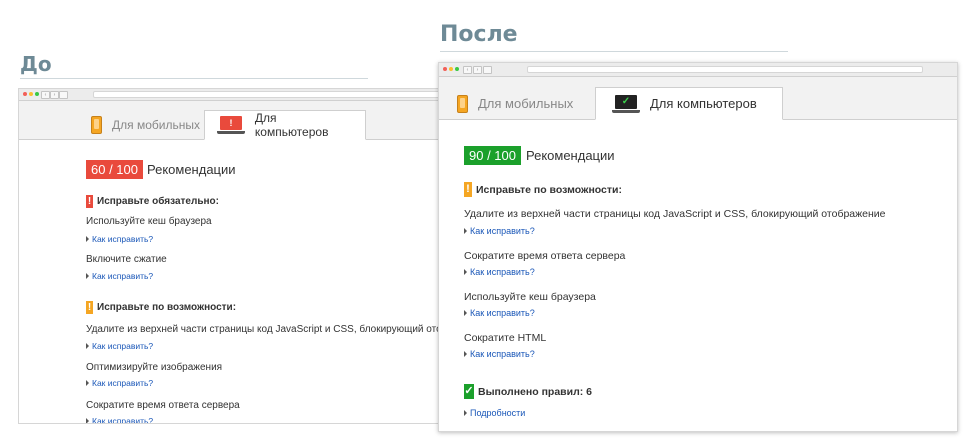 The height and width of the screenshot is (439, 970). What do you see at coordinates (158, 201) in the screenshot?
I see `section-title: Исправьте обязательно:` at bounding box center [158, 201].